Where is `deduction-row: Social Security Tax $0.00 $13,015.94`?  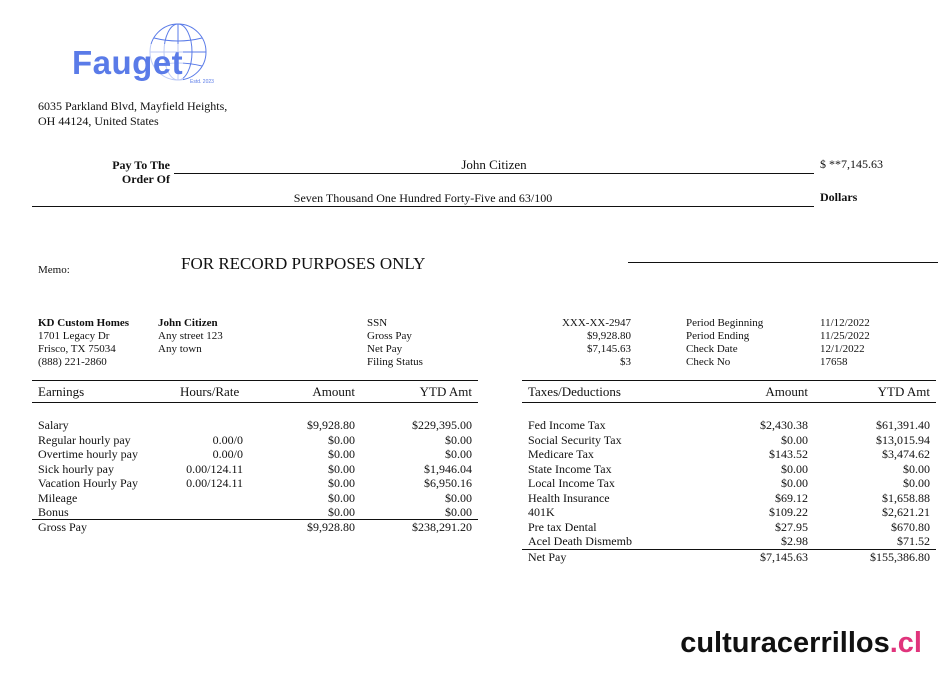 deduction-row: Social Security Tax $0.00 $13,015.94 is located at coordinates (729, 440).